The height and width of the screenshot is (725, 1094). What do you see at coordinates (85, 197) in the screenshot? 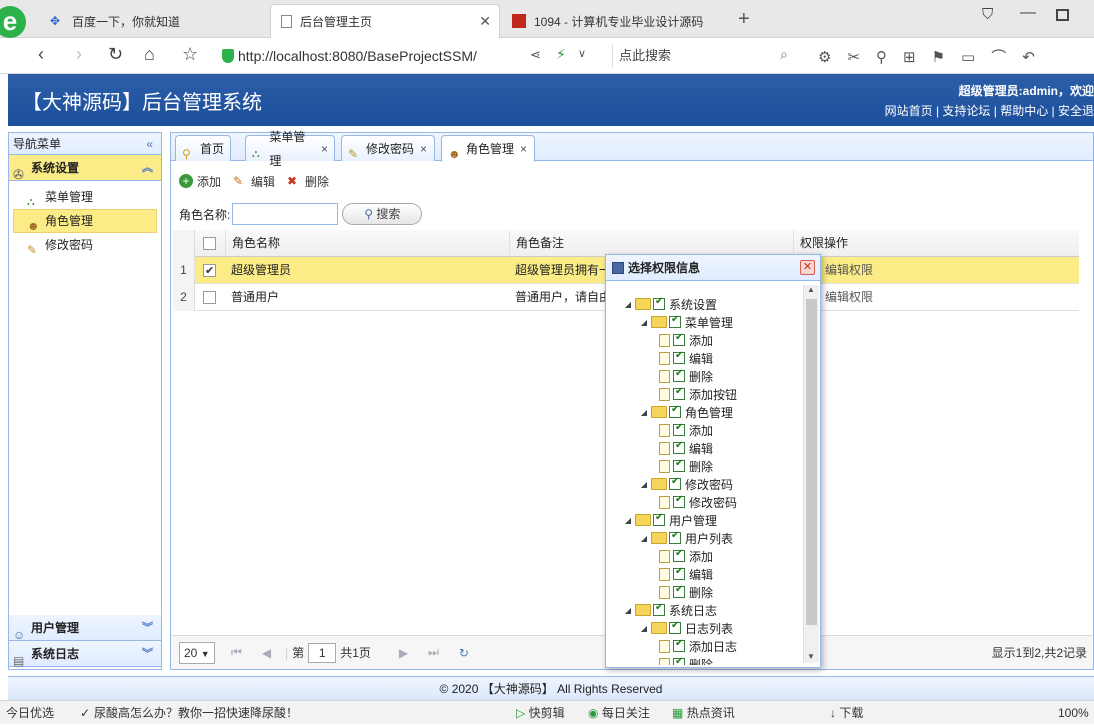
I see `sidebar-item-menu-management: ⛬ 菜单管理` at bounding box center [85, 197].